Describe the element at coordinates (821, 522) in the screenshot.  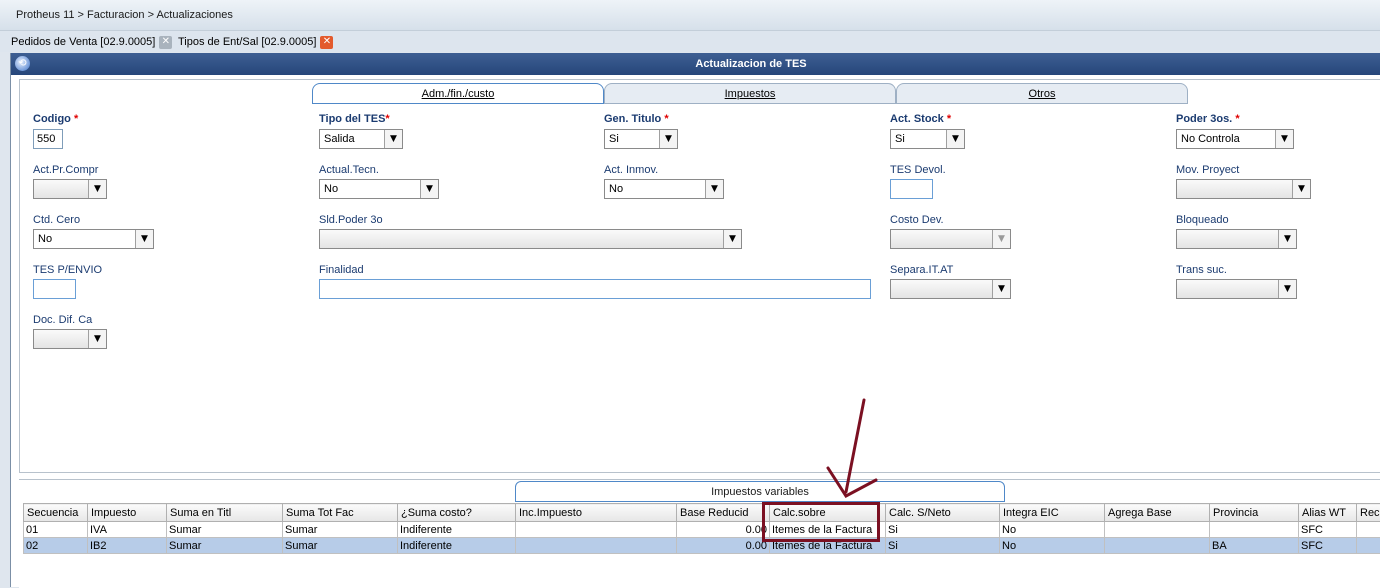
I see `annotation-highlight-box` at that location.